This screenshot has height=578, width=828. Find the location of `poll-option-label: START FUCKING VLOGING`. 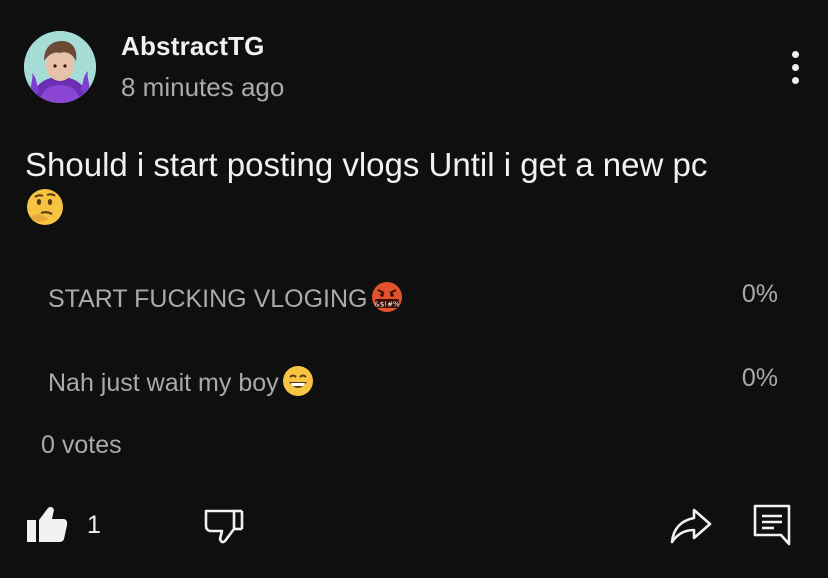

poll-option-label: START FUCKING VLOGING is located at coordinates (208, 299).